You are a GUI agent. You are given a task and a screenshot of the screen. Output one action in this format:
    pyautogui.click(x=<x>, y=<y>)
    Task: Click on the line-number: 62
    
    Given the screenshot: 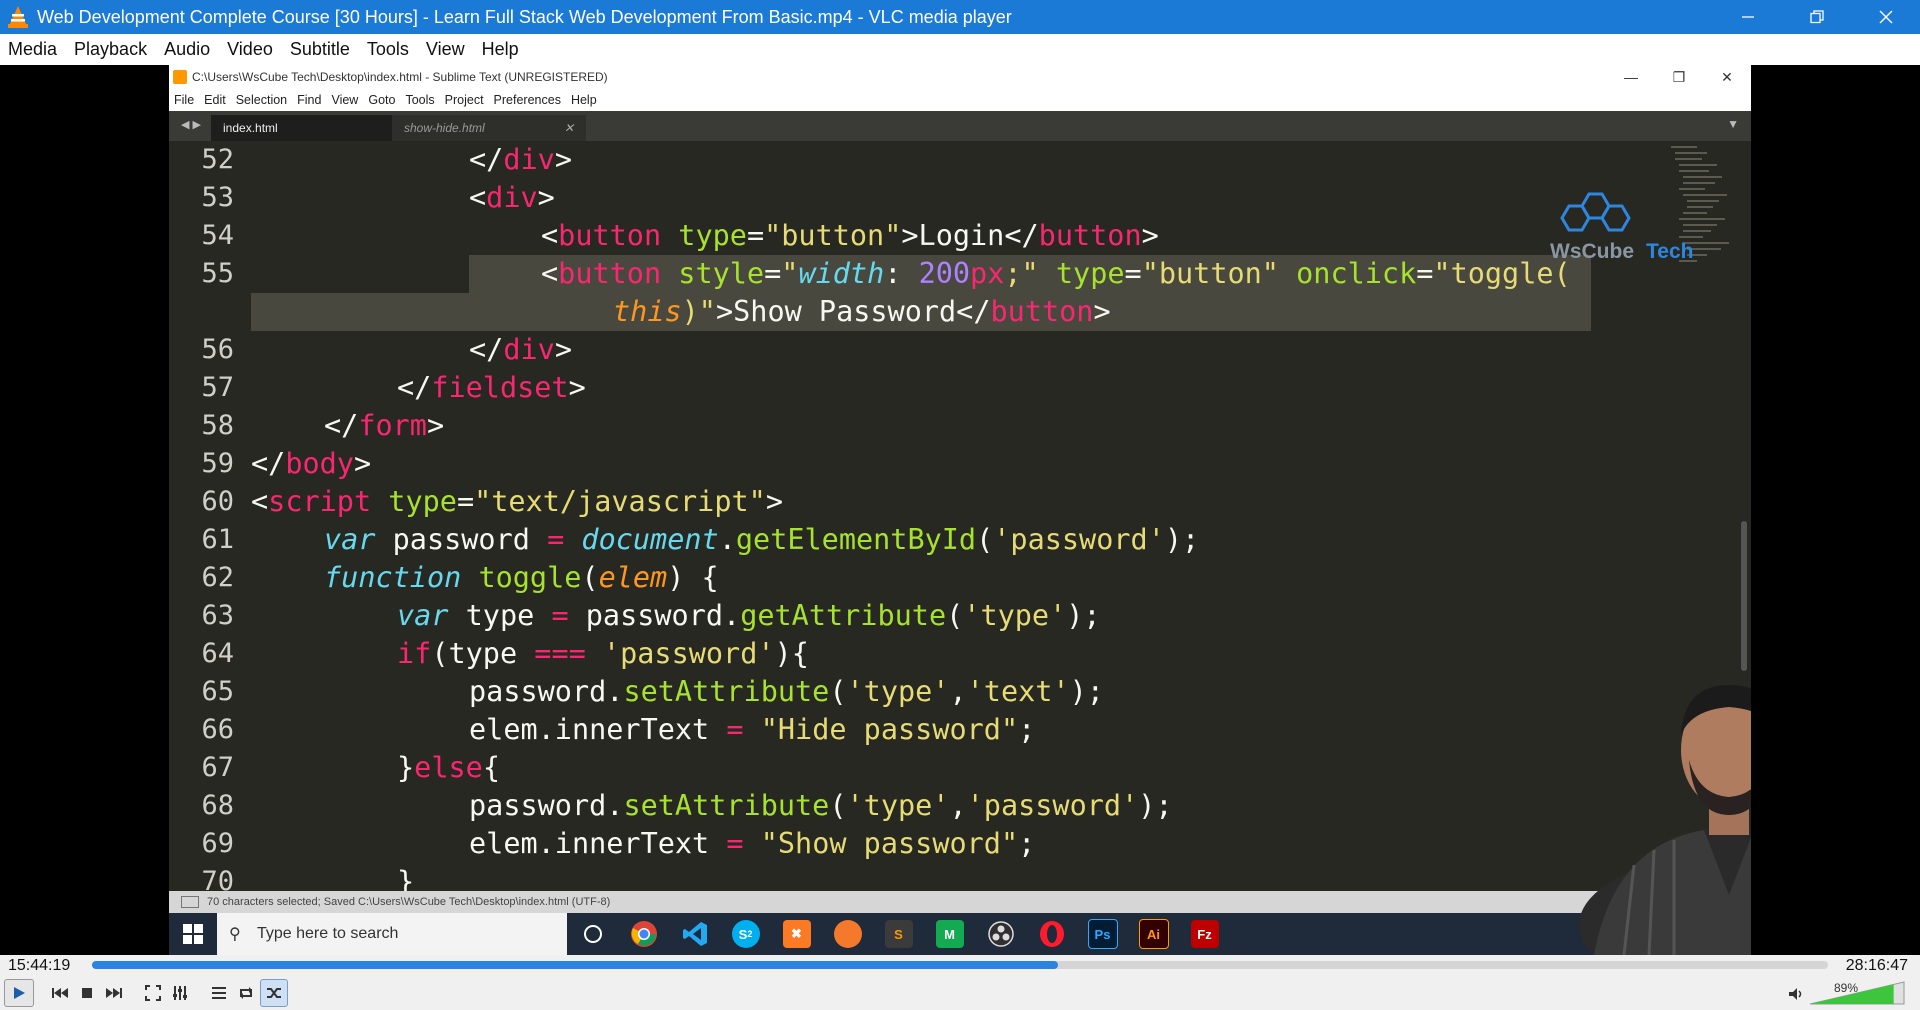 What is the action you would take?
    pyautogui.click(x=217, y=577)
    